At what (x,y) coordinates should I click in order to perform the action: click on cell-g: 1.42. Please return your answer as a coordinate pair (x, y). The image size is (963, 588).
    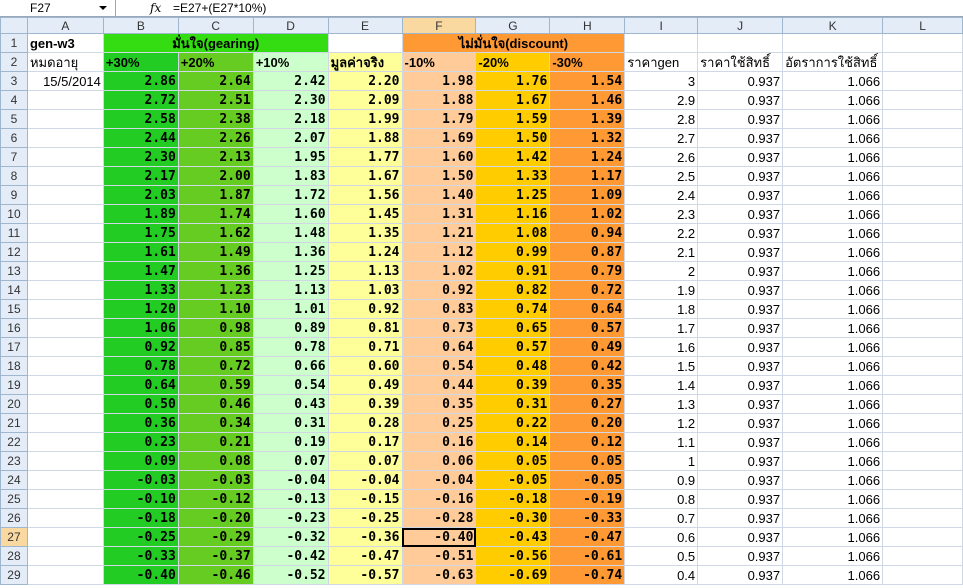
    Looking at the image, I should click on (513, 157).